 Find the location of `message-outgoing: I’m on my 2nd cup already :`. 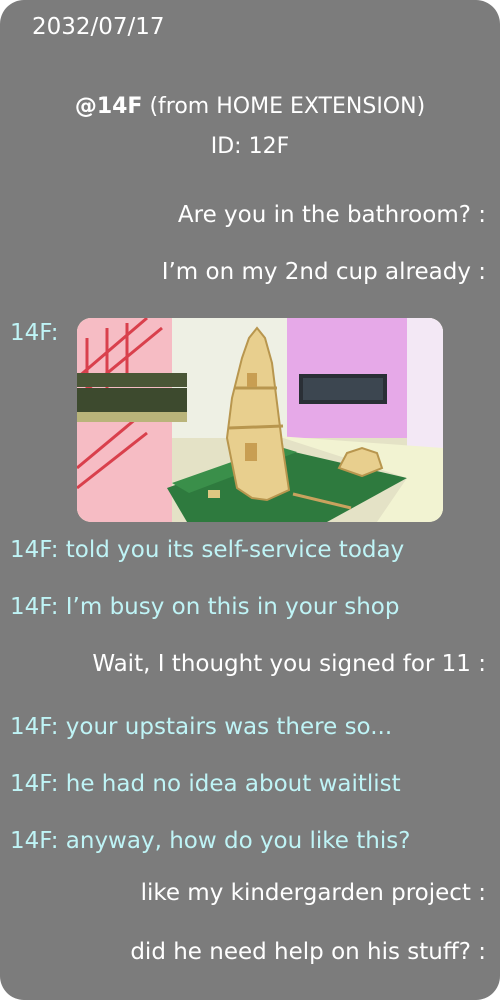

message-outgoing: I’m on my 2nd cup already : is located at coordinates (324, 272).